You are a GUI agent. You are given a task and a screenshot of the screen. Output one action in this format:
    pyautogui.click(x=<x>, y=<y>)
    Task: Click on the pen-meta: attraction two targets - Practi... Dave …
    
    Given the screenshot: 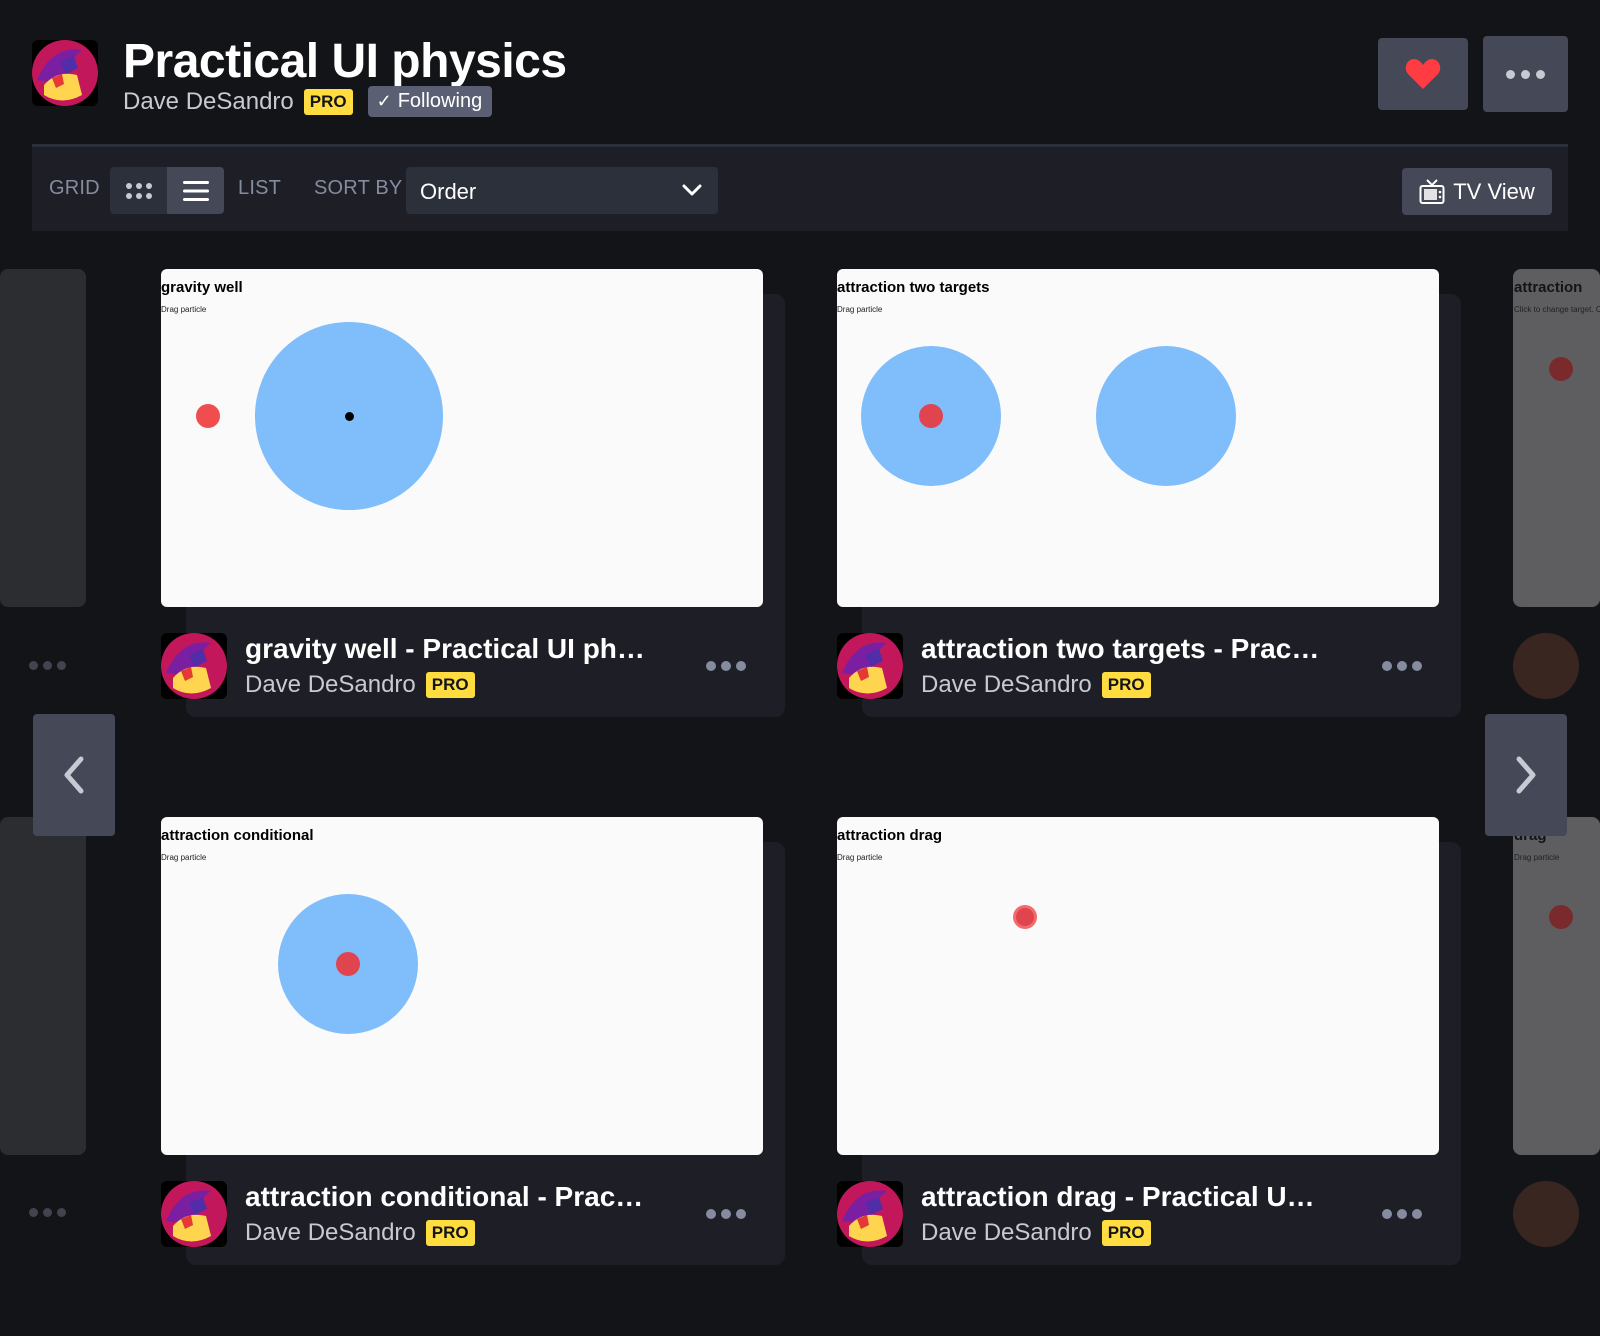 What is the action you would take?
    pyautogui.click(x=1137, y=668)
    